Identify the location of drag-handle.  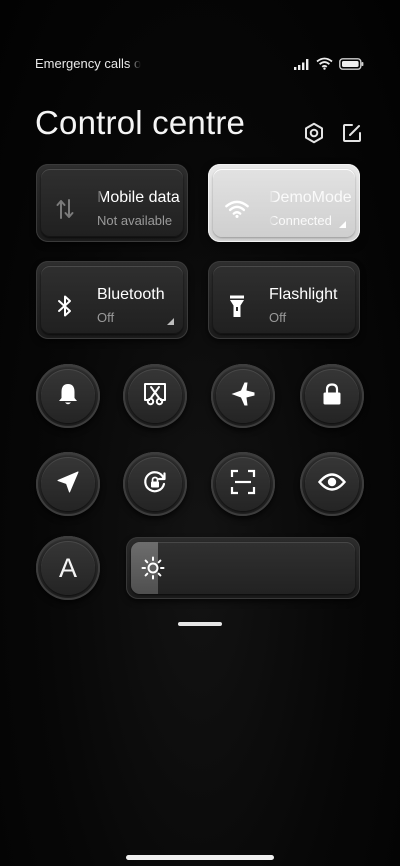
(200, 624).